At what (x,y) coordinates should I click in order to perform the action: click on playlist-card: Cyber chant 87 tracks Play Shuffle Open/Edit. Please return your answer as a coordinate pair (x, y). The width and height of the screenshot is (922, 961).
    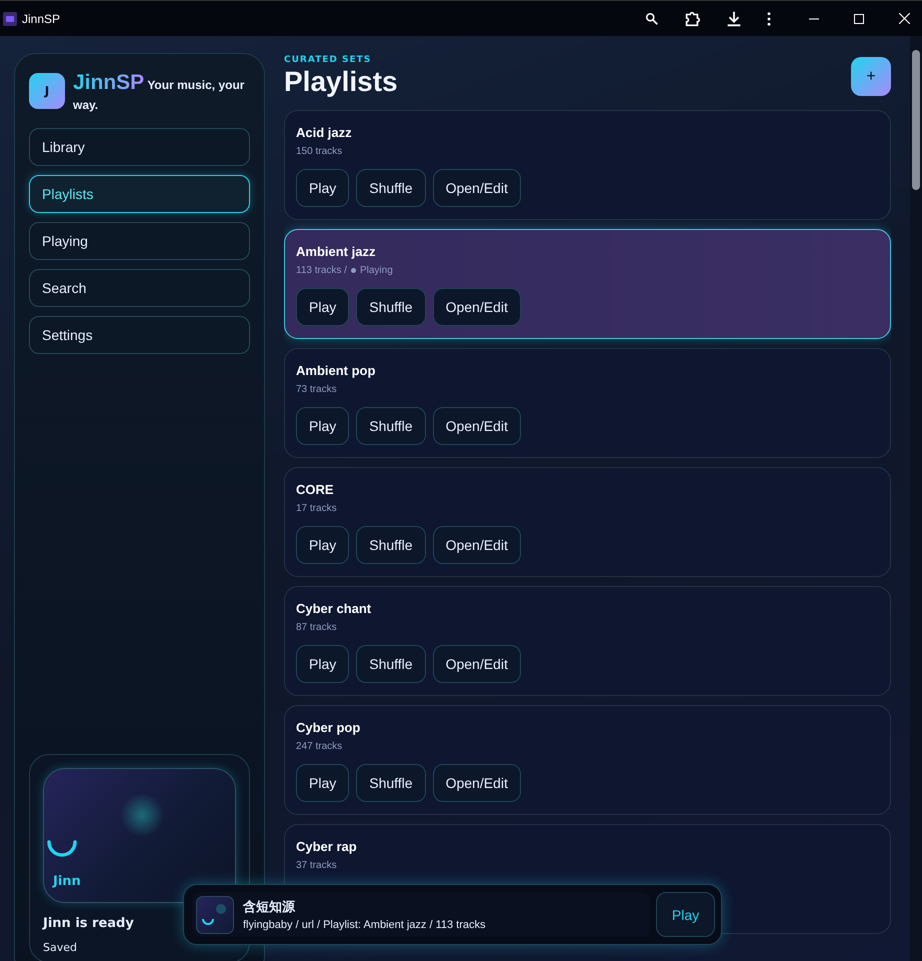
    Looking at the image, I should click on (587, 641).